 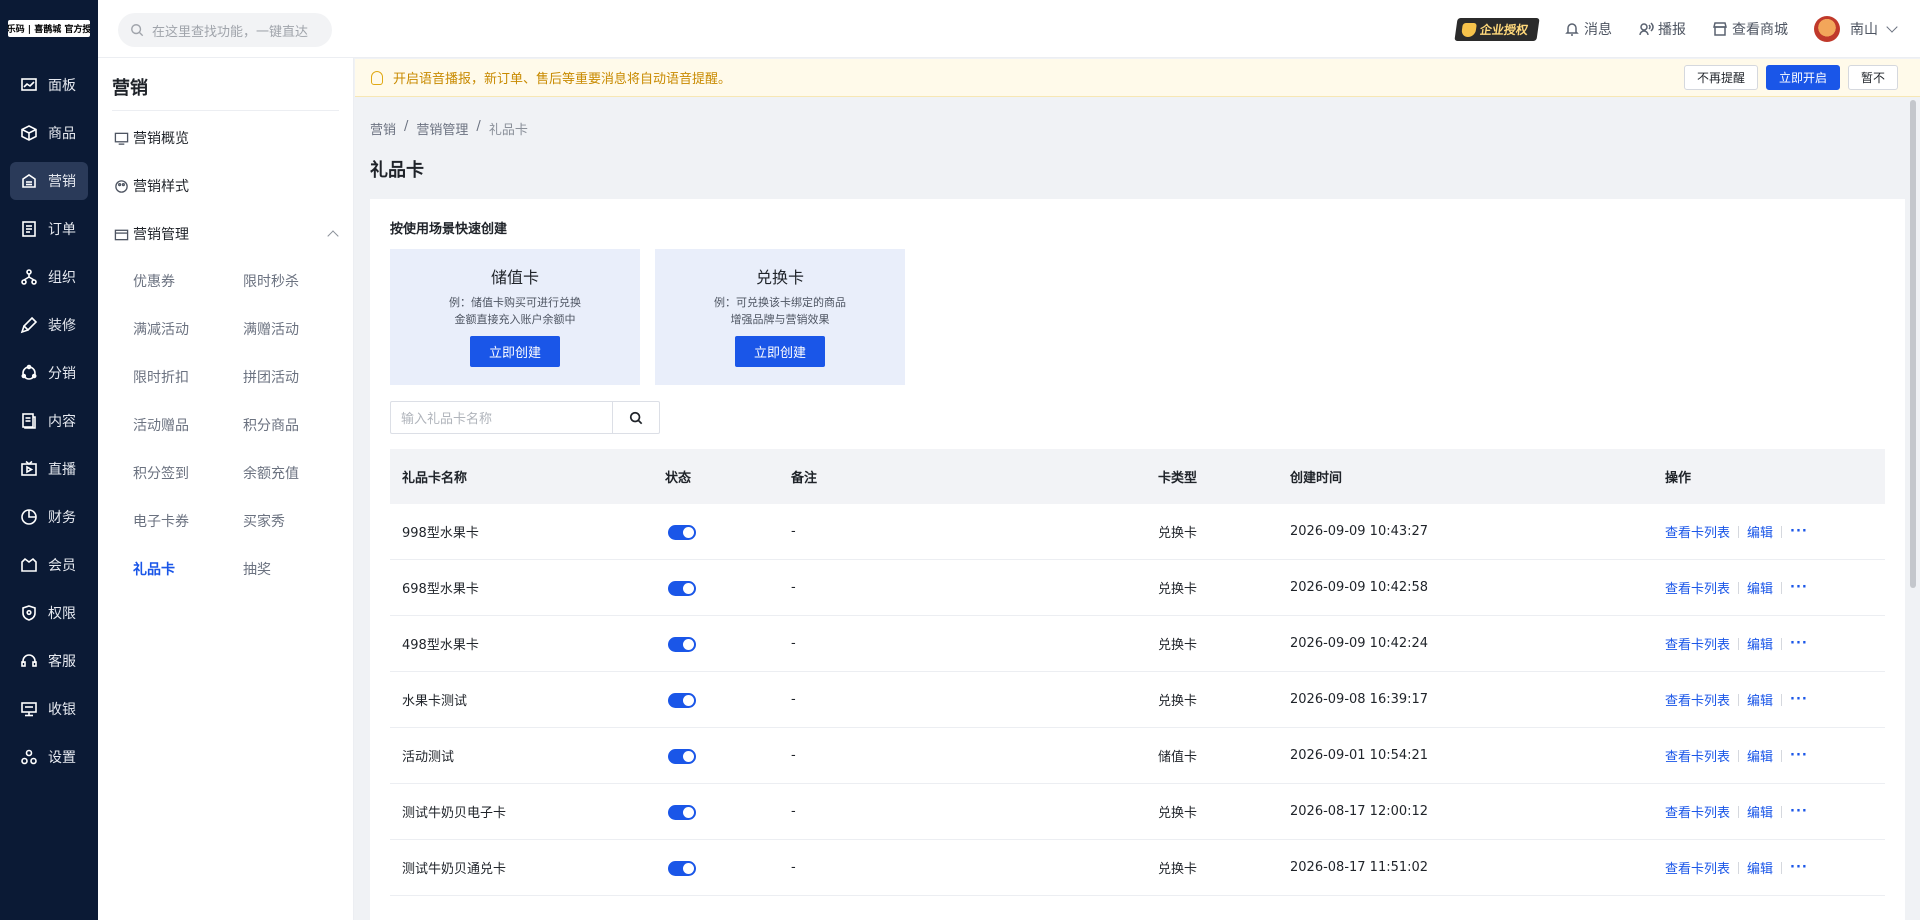 What do you see at coordinates (1588, 29) in the screenshot?
I see `messages-link: 消息` at bounding box center [1588, 29].